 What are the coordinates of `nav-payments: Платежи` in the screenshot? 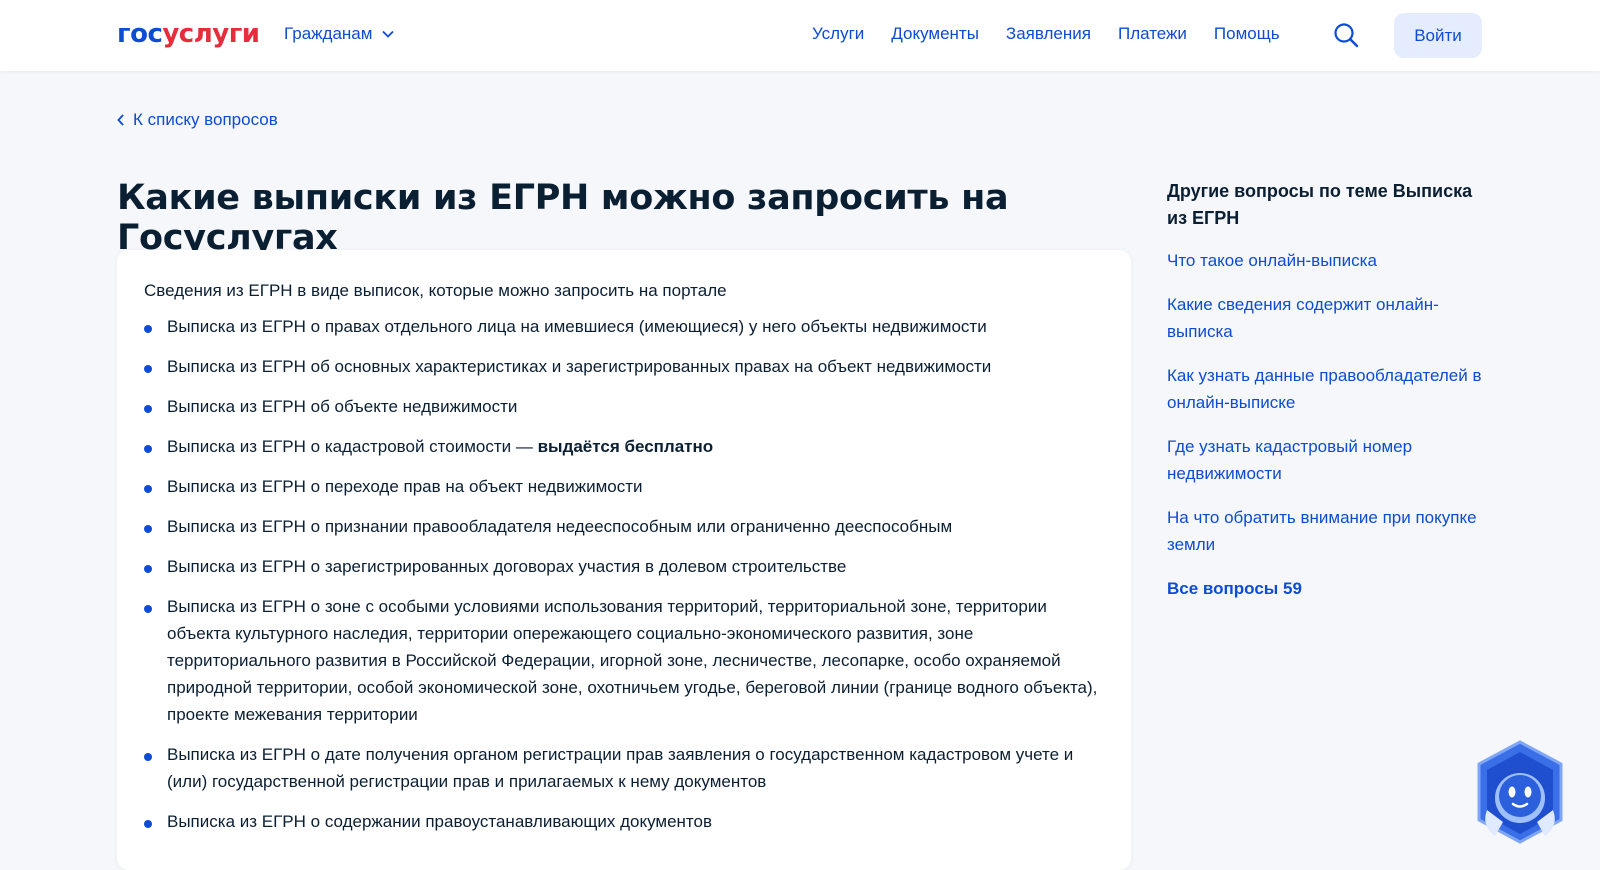 It's located at (1152, 34).